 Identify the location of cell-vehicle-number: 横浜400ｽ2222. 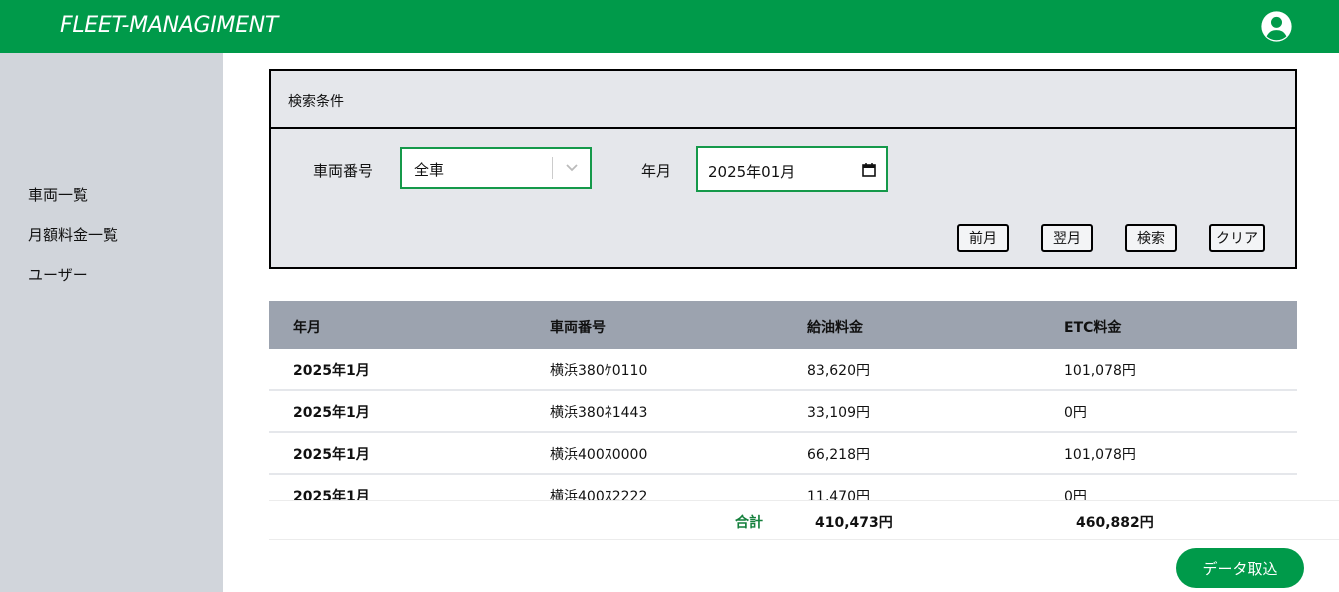
(599, 494).